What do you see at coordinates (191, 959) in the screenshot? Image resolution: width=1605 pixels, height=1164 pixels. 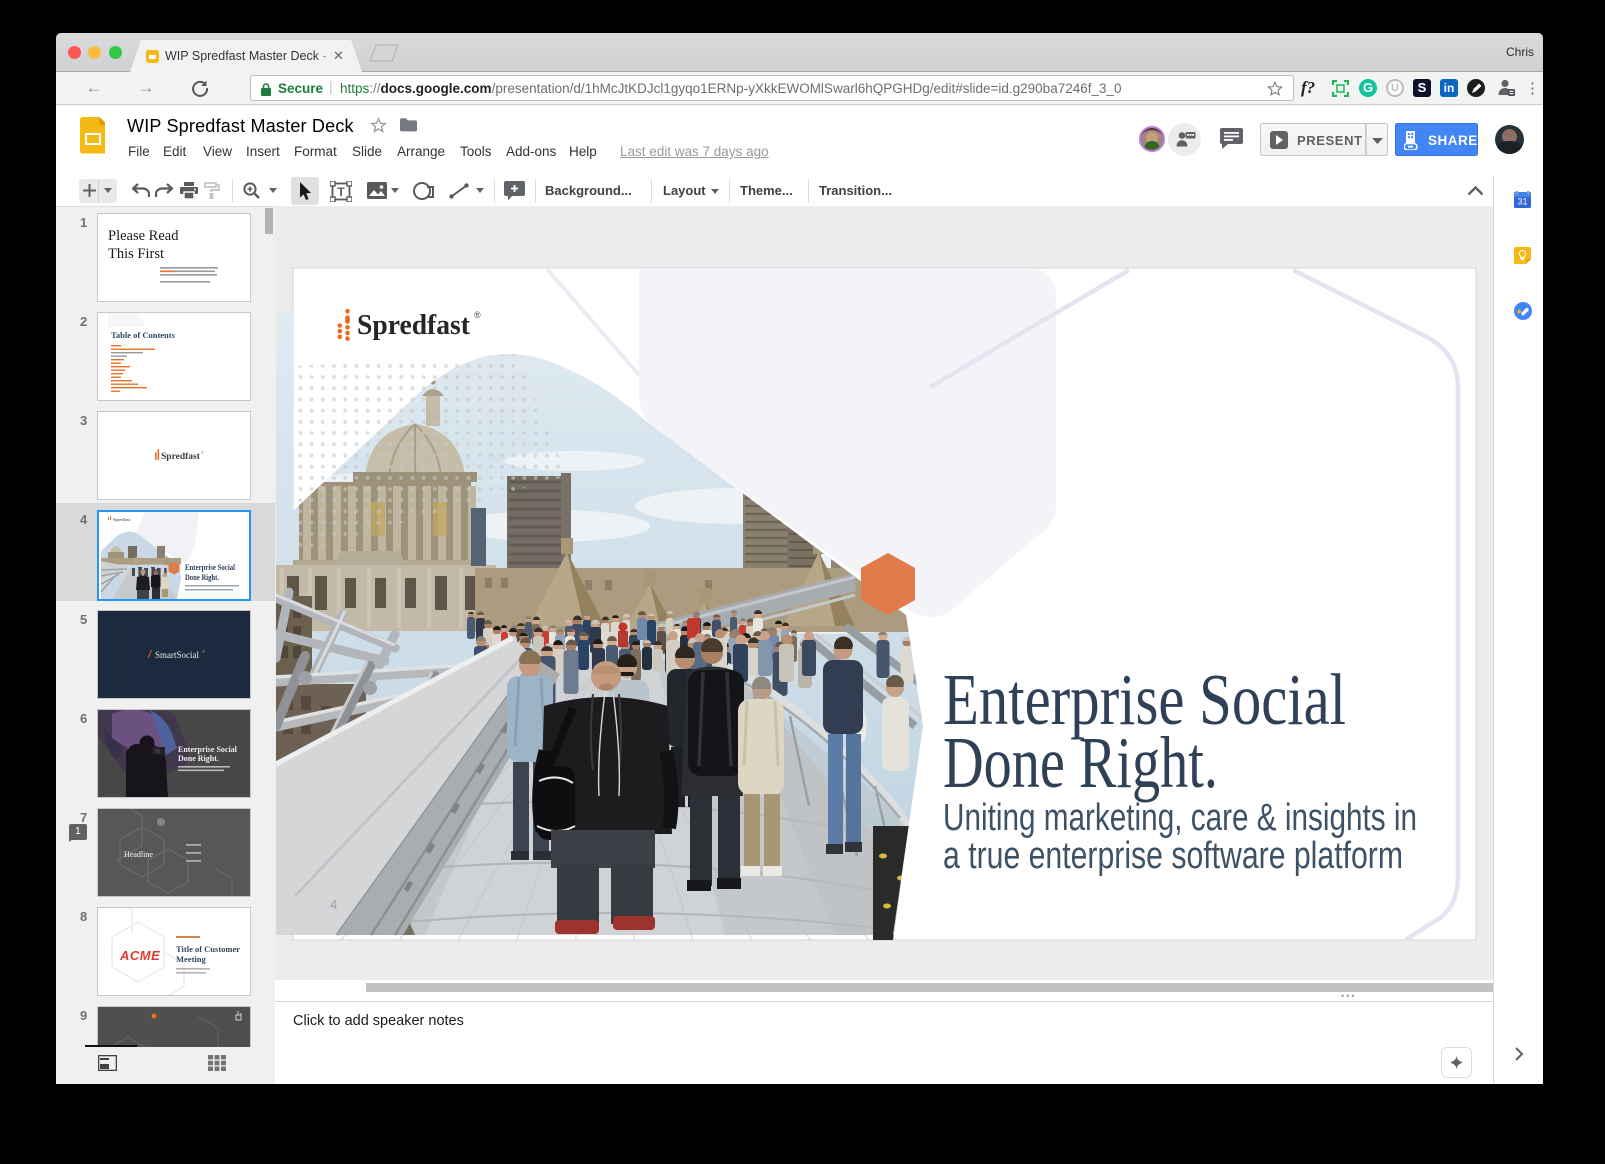 I see `svg-text: Meeting` at bounding box center [191, 959].